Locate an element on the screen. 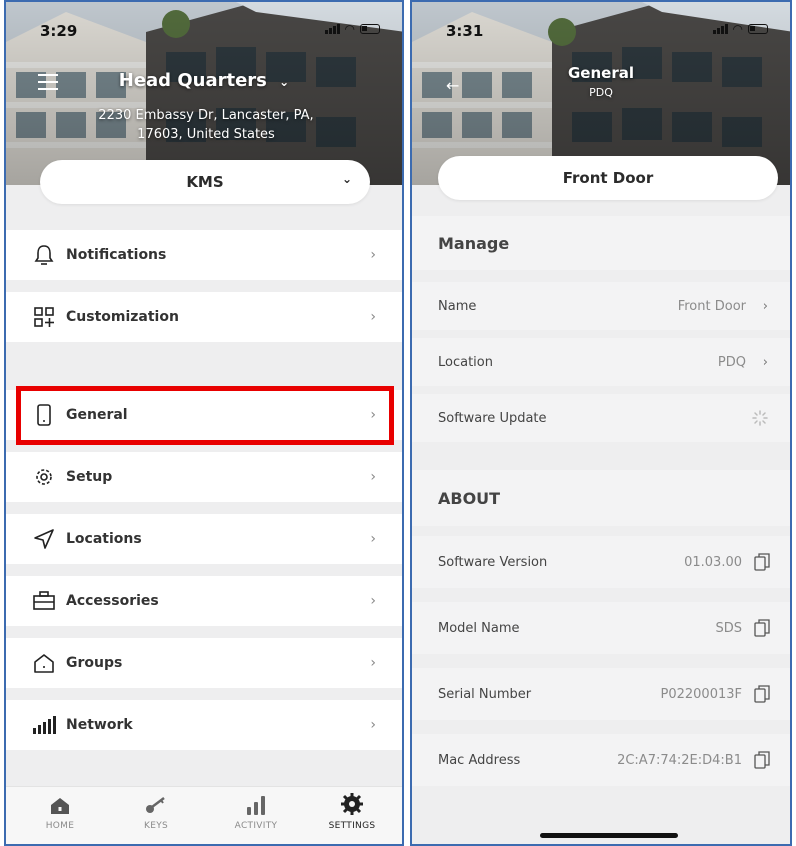 Image resolution: width=796 pixels, height=846 pixels. device-name: Front Door is located at coordinates (608, 178).